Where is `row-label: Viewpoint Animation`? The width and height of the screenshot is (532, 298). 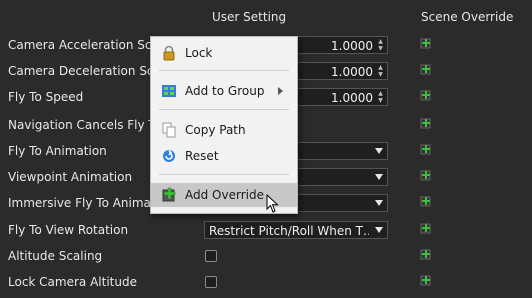
row-label: Viewpoint Animation is located at coordinates (70, 177).